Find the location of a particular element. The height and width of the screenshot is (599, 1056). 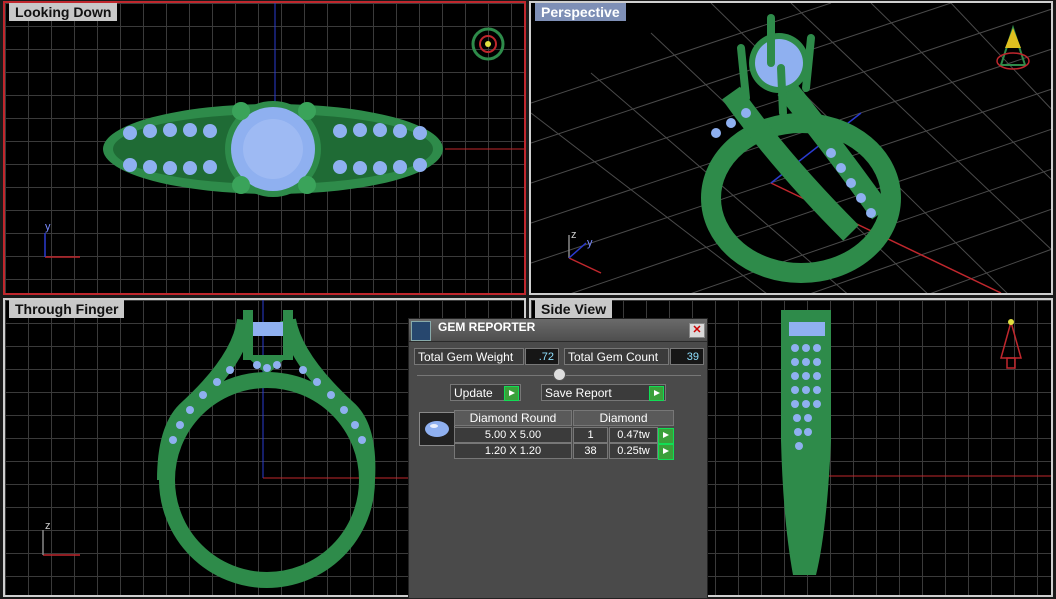

table-row-0-count: 1 is located at coordinates (590, 435).